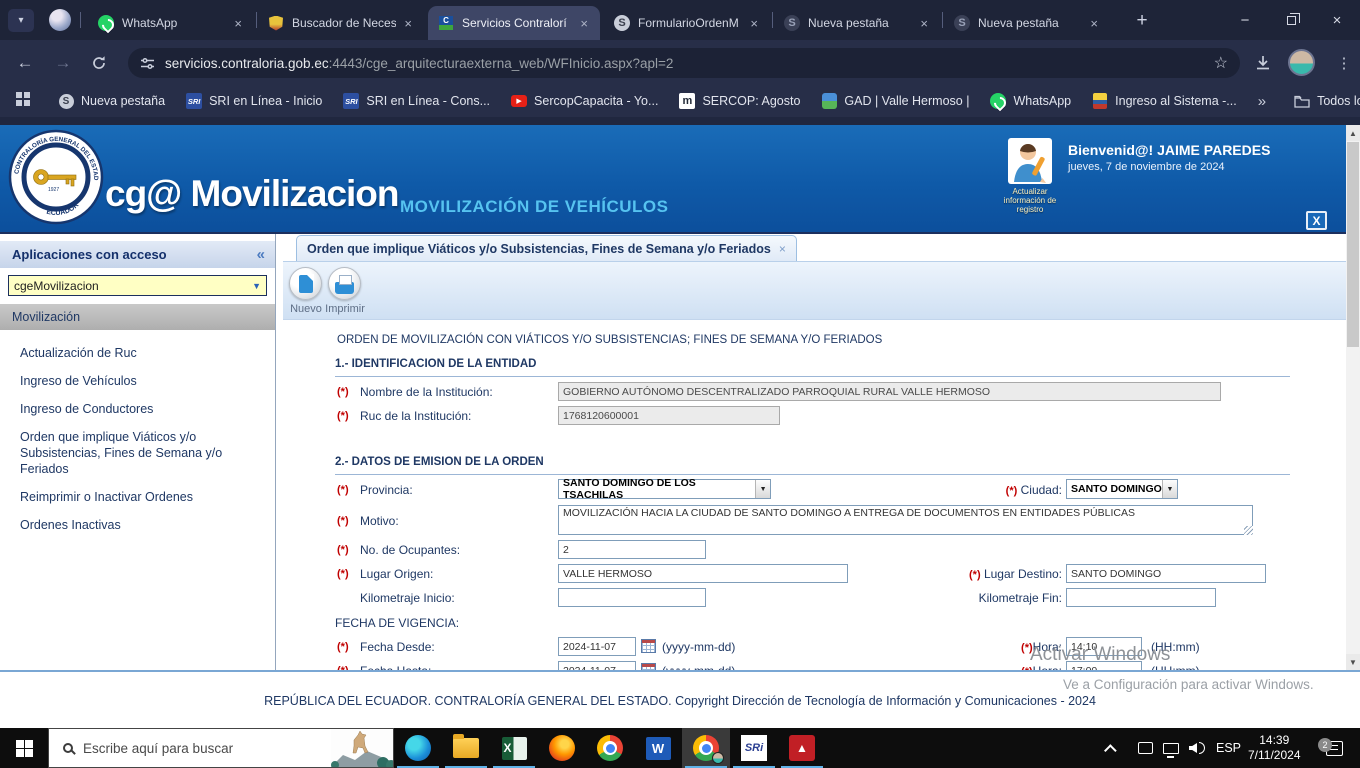 This screenshot has width=1360, height=768. I want to click on tab-search-button: ▾, so click(21, 20).